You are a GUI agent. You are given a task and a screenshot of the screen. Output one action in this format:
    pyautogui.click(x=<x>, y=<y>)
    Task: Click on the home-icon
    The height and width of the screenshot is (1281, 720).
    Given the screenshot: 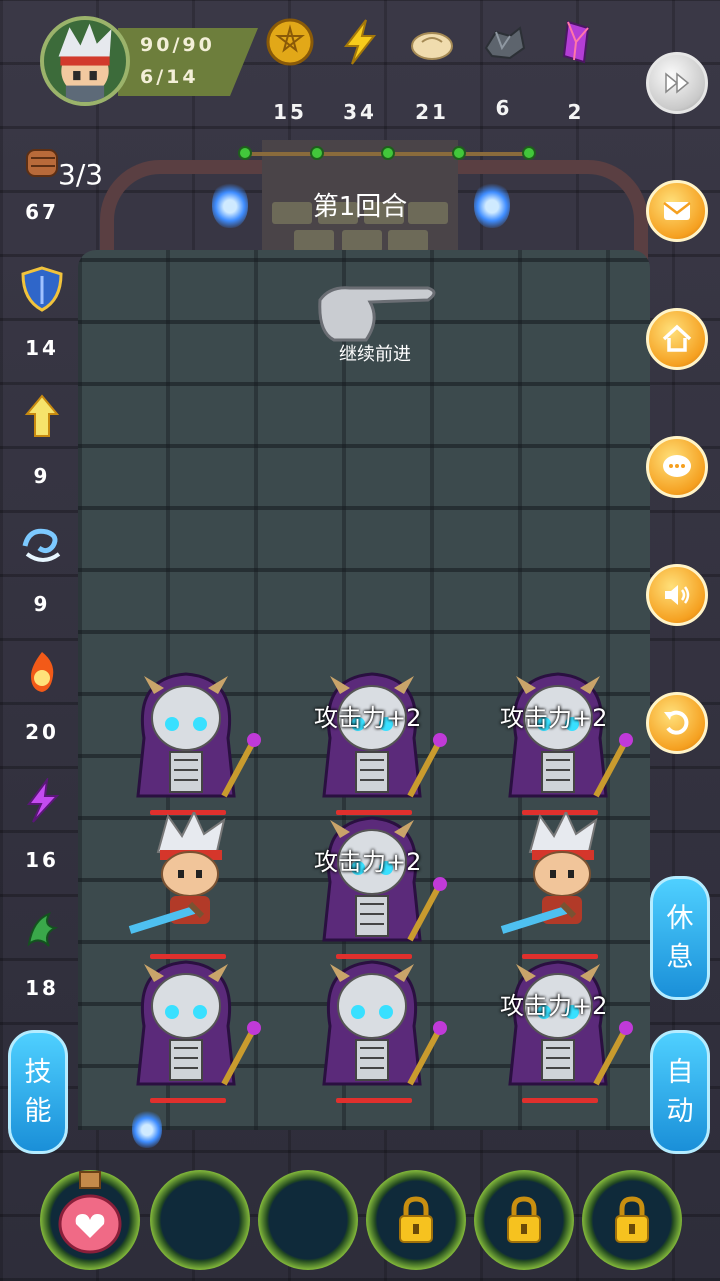 What is the action you would take?
    pyautogui.click(x=677, y=338)
    